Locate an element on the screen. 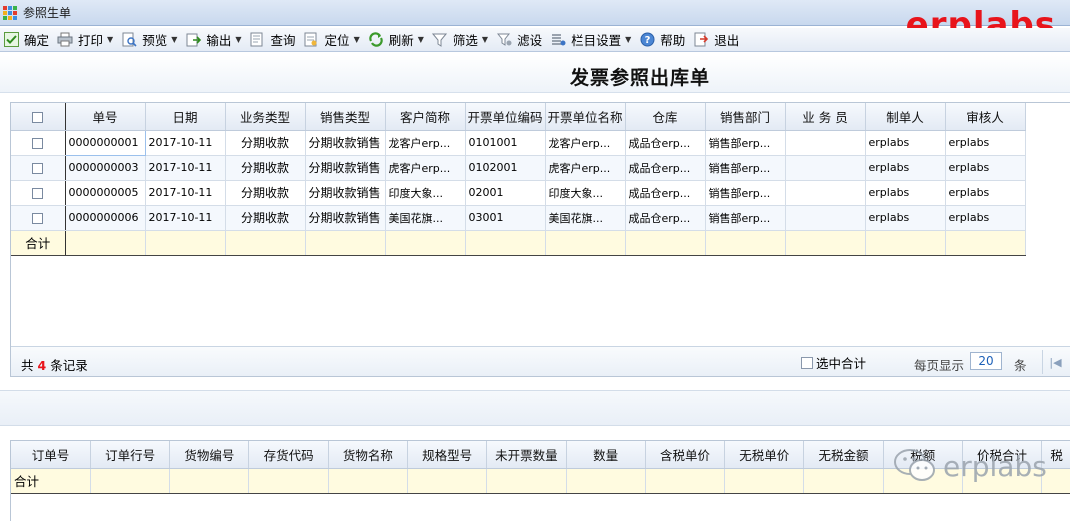 The height and width of the screenshot is (521, 1070). column-header: 订单行号 is located at coordinates (130, 455).